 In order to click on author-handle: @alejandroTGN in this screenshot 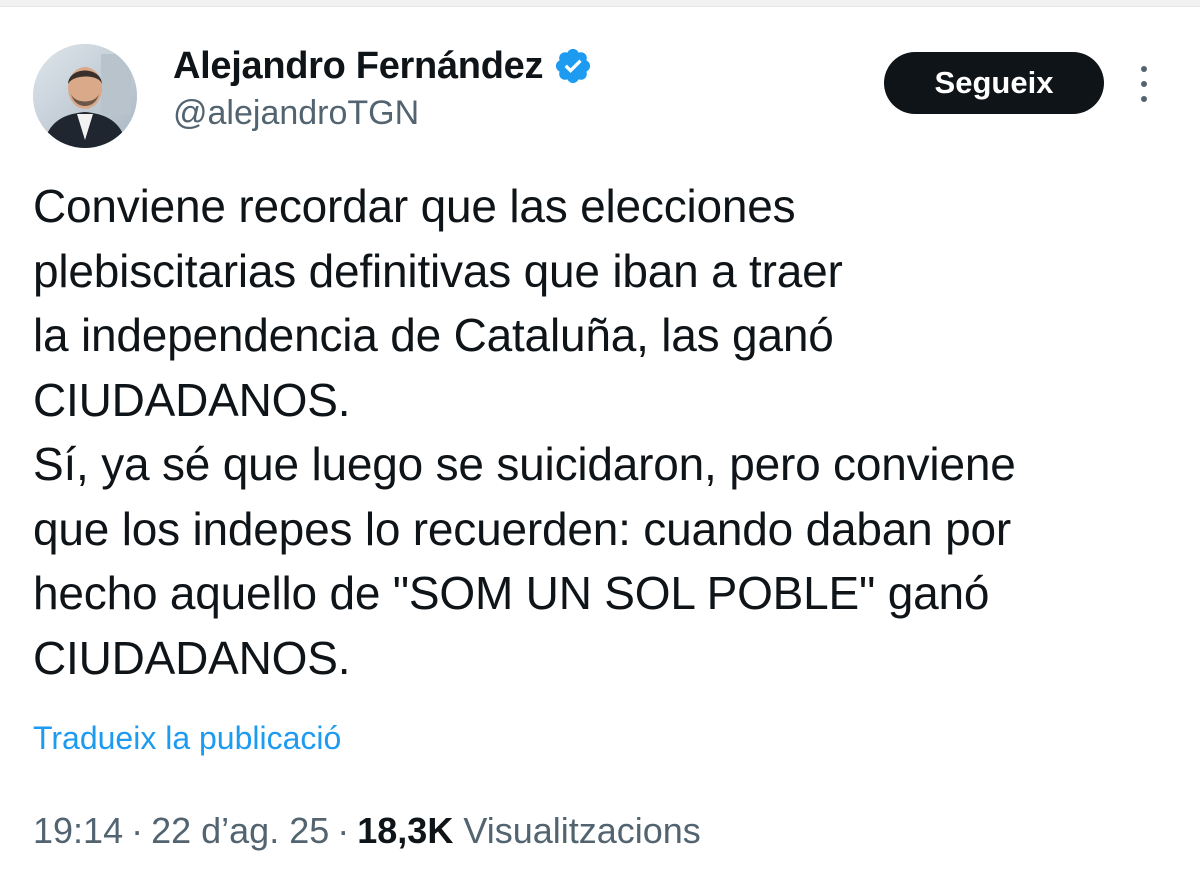, I will do `click(296, 113)`.